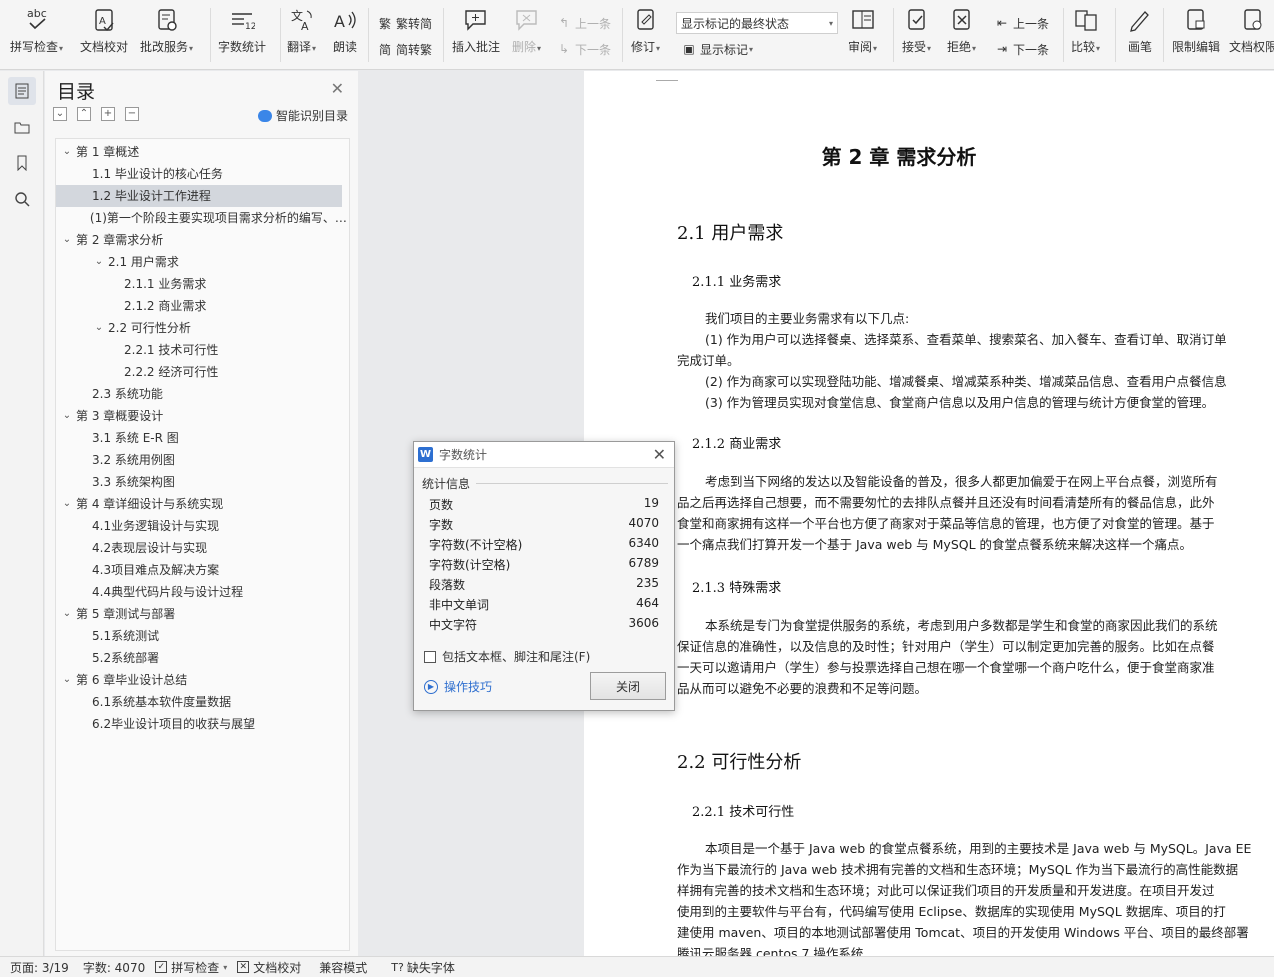 The height and width of the screenshot is (977, 1274). Describe the element at coordinates (441, 525) in the screenshot. I see `stat-label: 字数` at that location.